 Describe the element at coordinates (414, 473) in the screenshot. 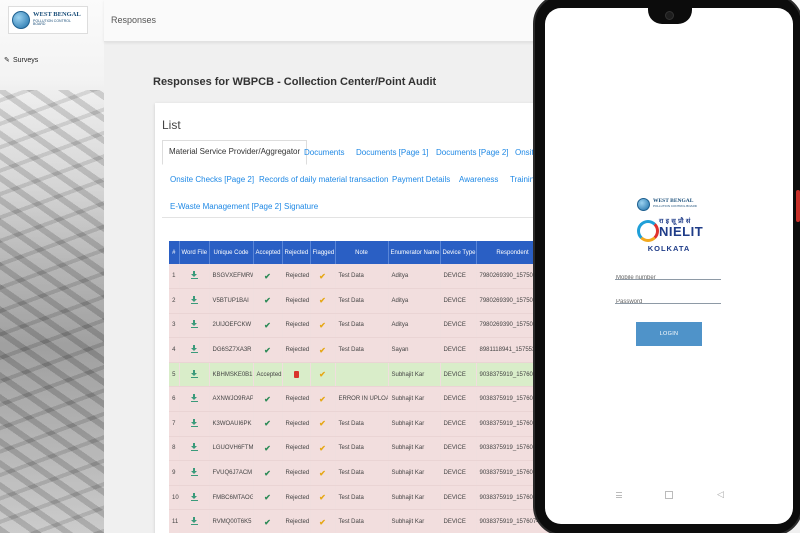

I see `enumerator-name: Subhajit Kar` at that location.